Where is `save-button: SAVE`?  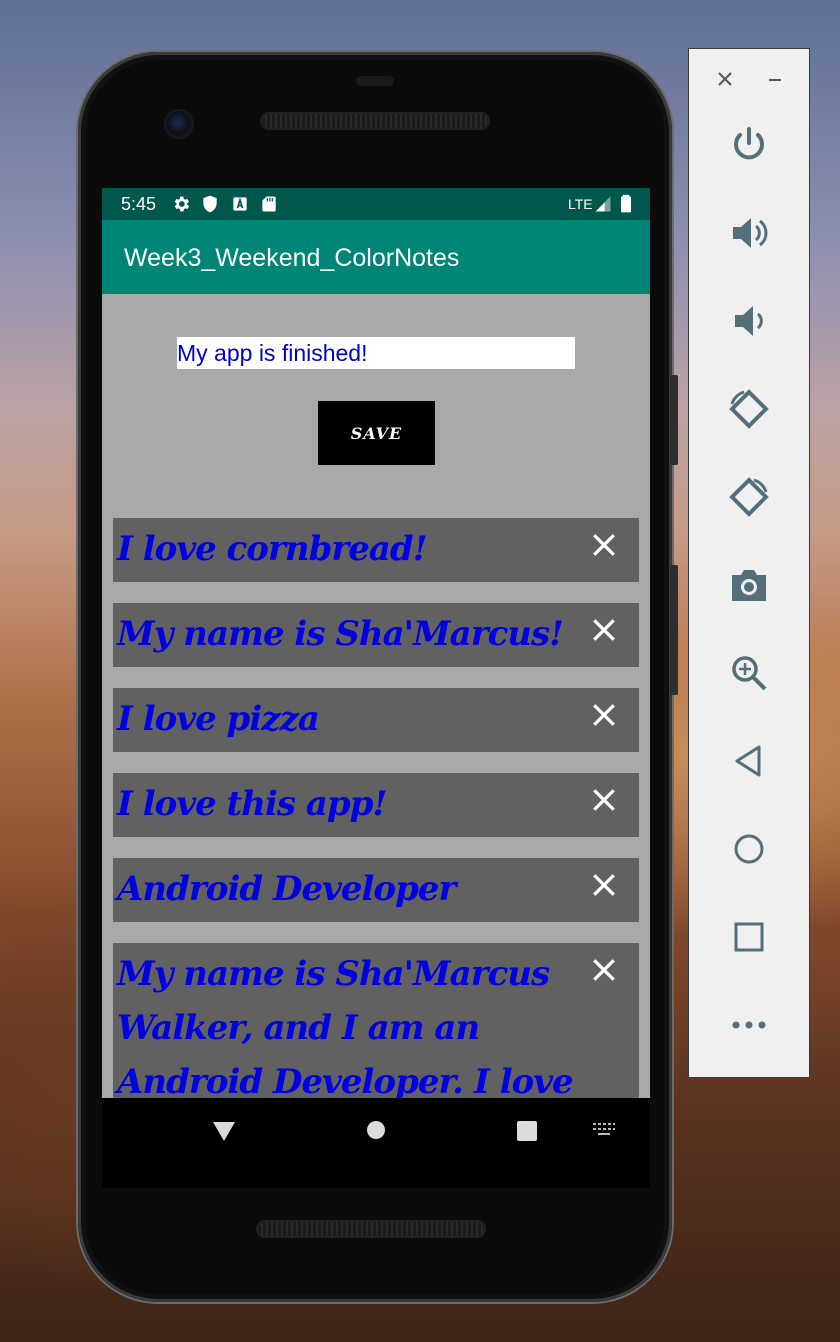 save-button: SAVE is located at coordinates (376, 433).